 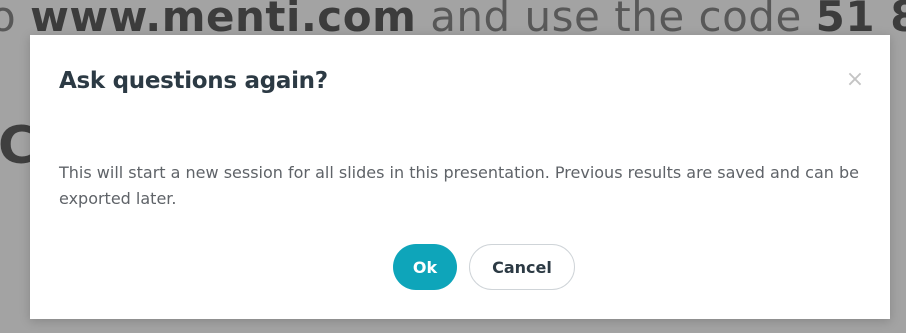 I want to click on ok-button: Ok, so click(x=425, y=267).